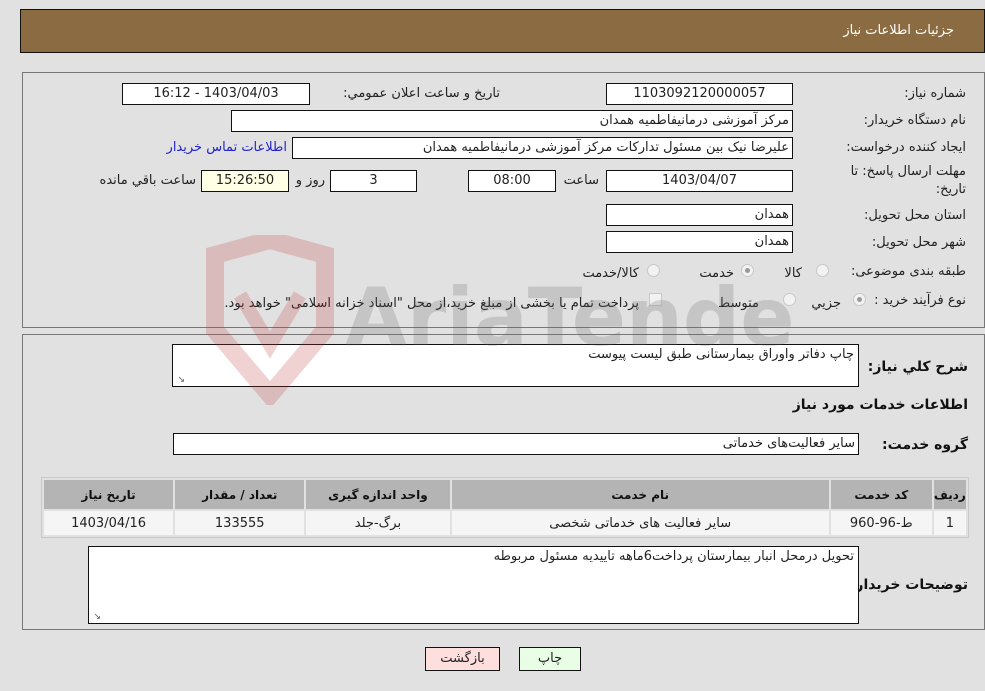  I want to click on col-name-header: نام خدمت, so click(640, 494).